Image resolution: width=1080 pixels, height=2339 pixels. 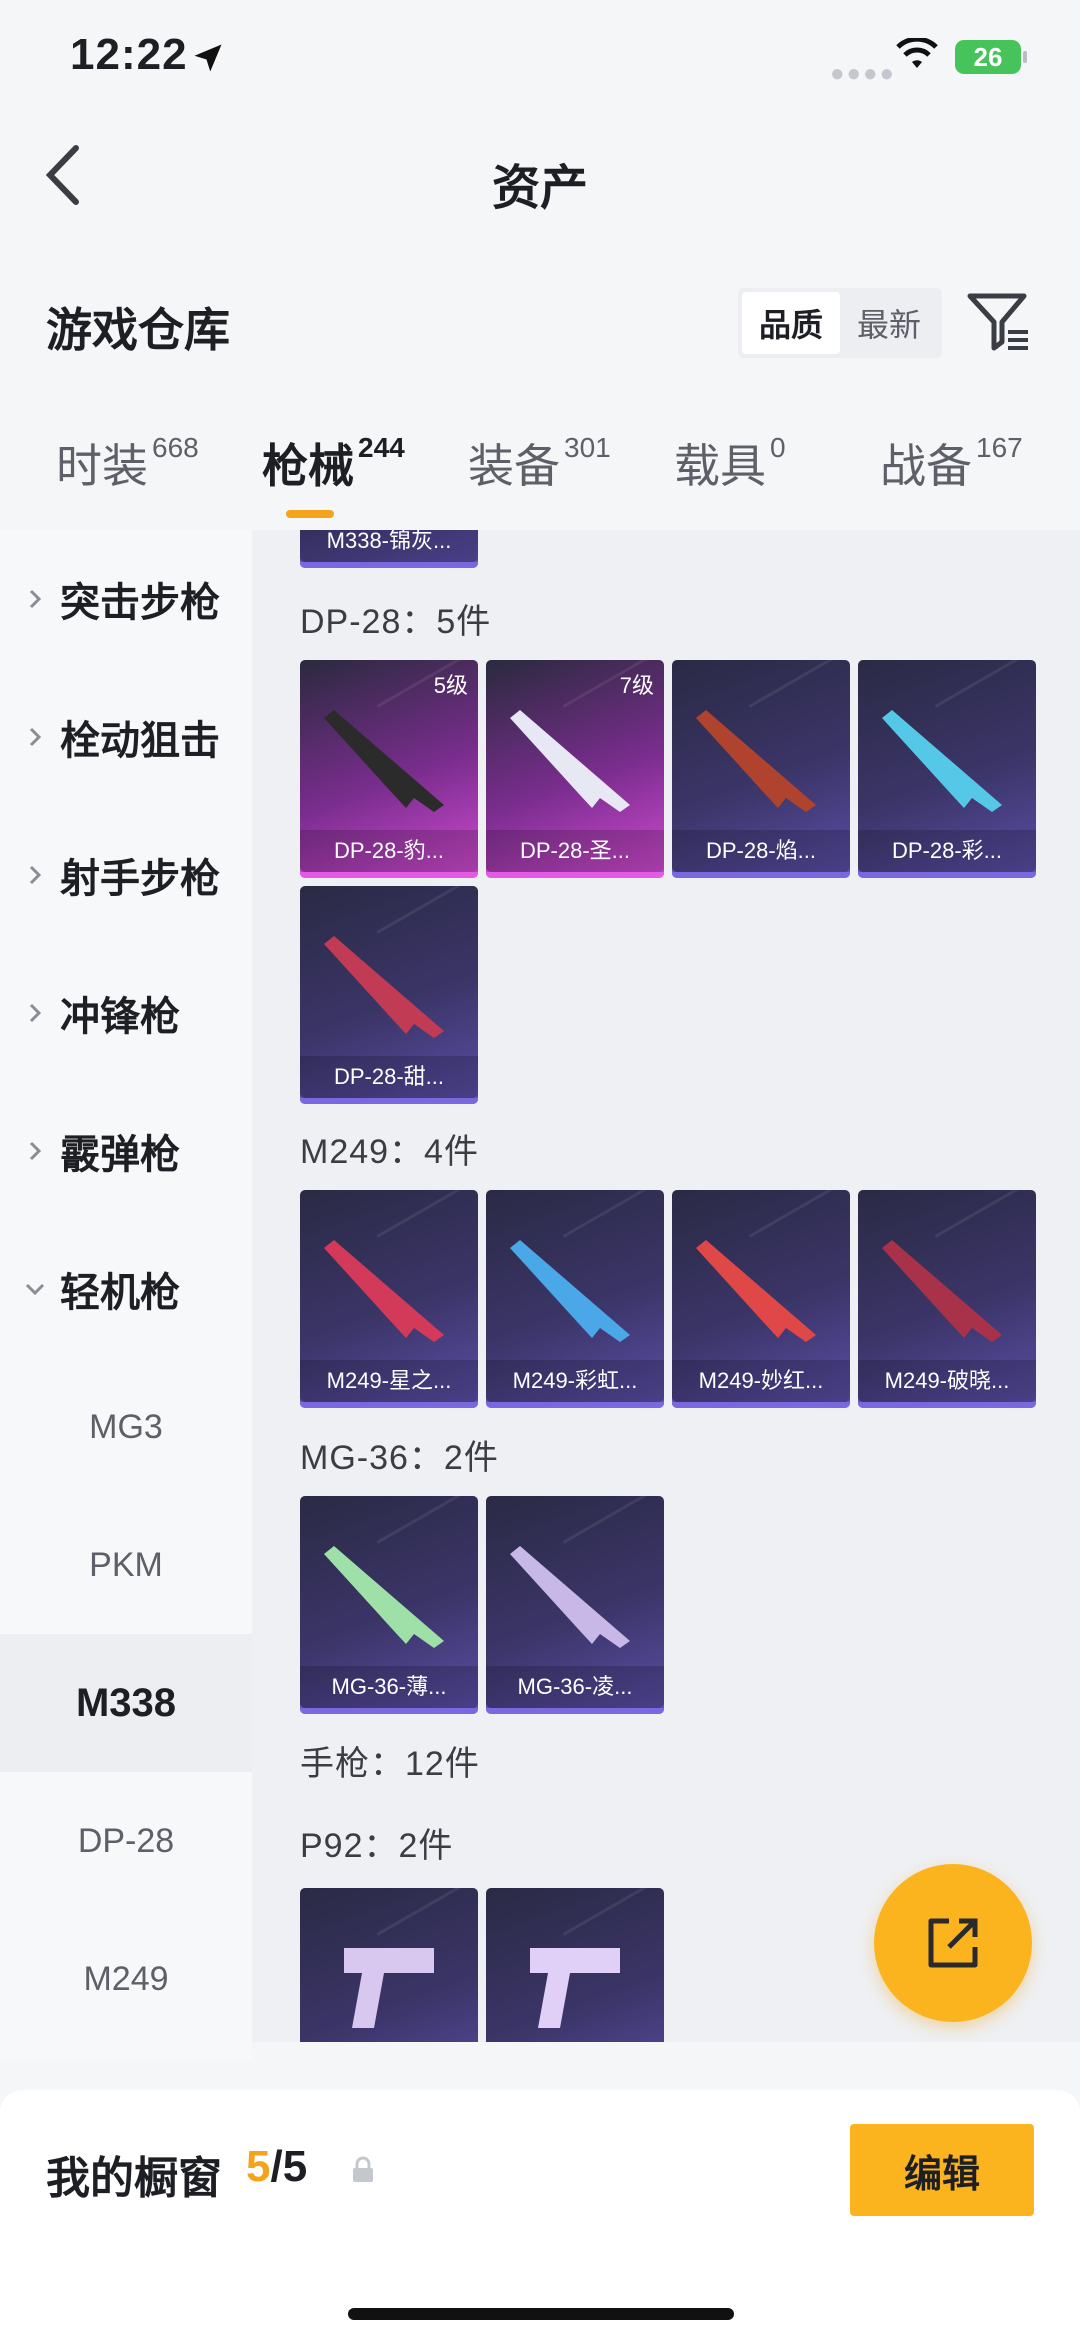 I want to click on tab-firearms: 枪械 244, so click(x=333, y=463).